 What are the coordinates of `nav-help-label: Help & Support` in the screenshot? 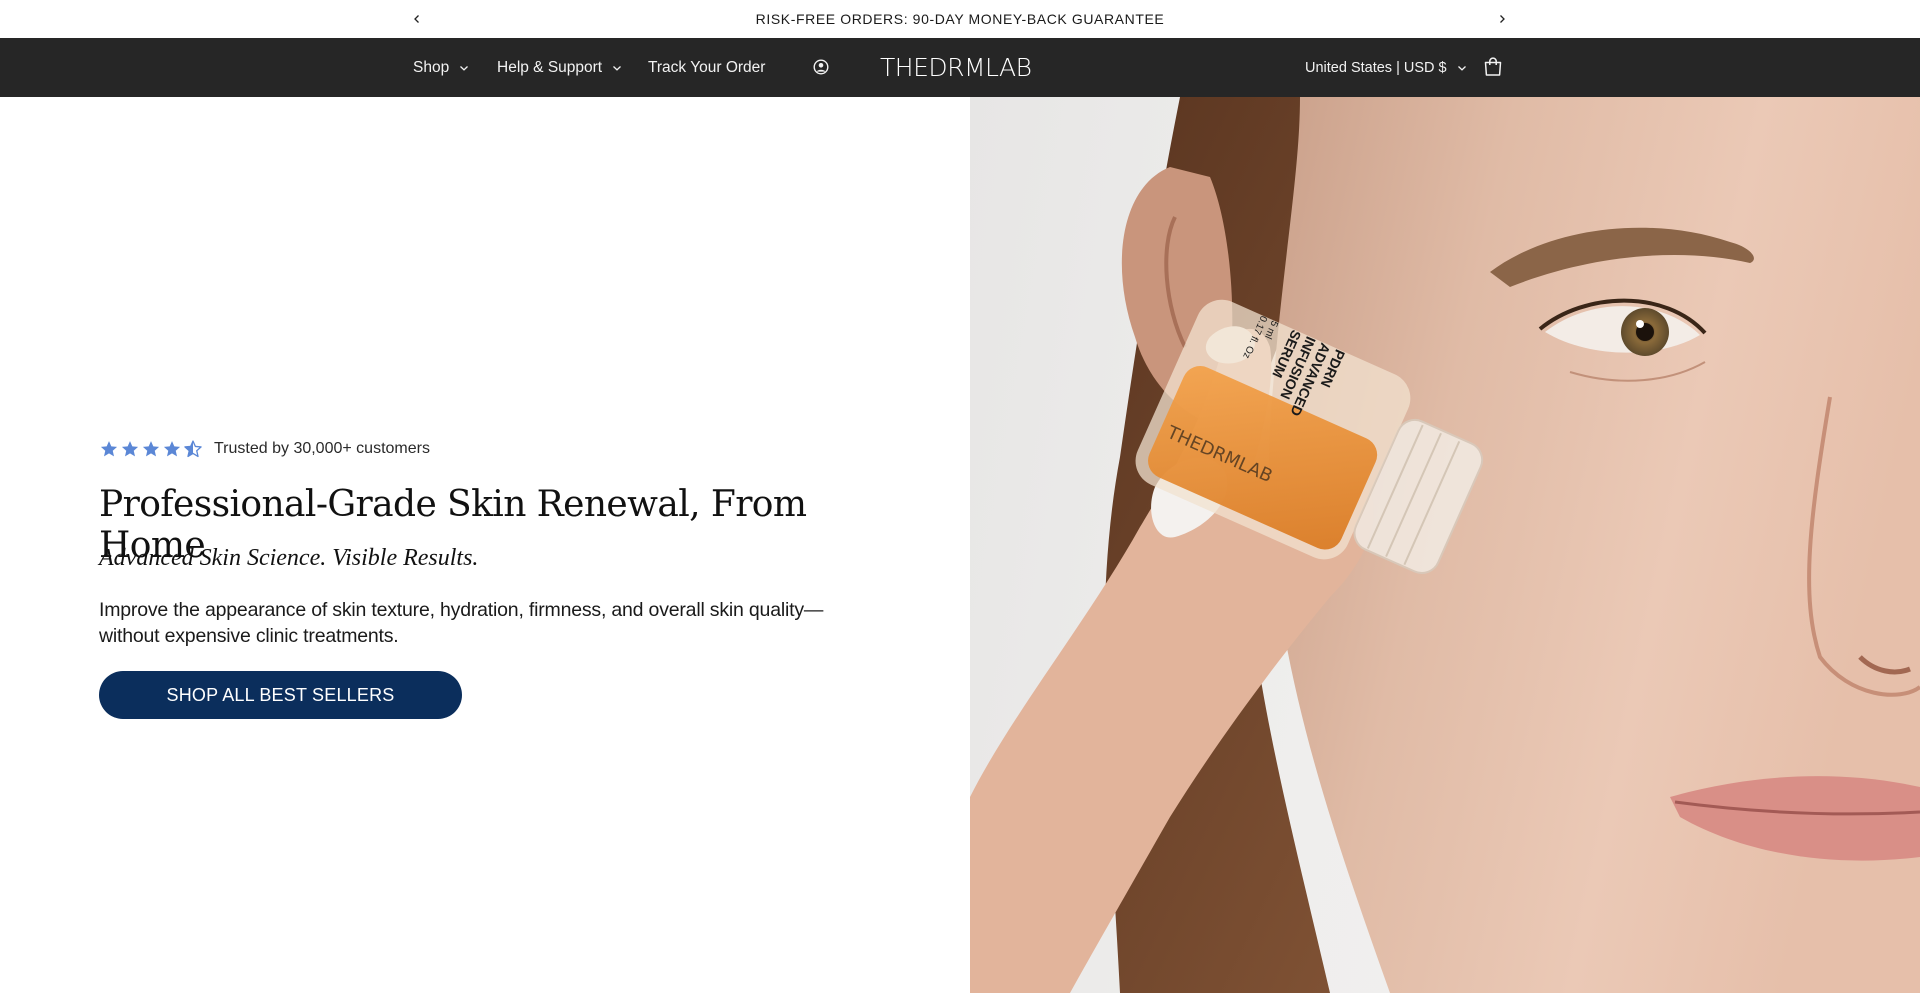 It's located at (550, 67).